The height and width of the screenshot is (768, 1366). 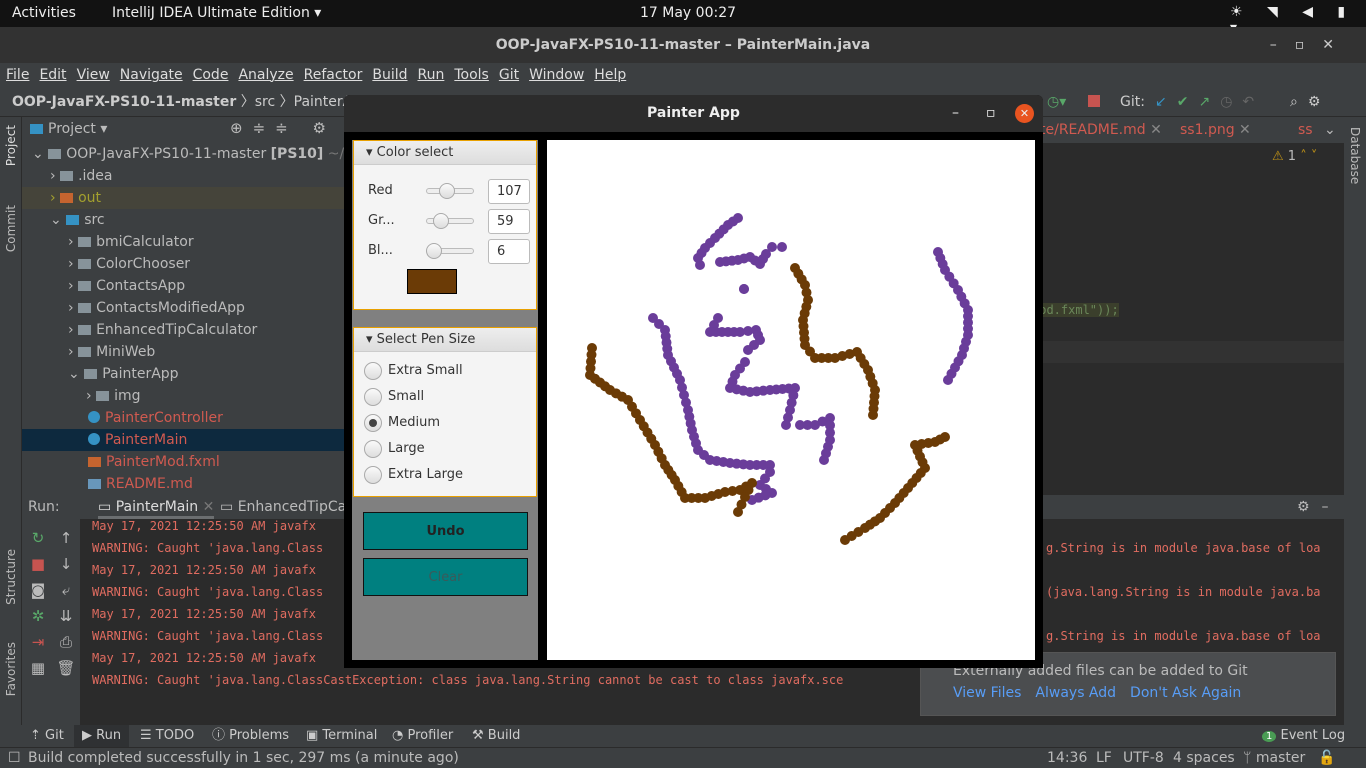 What do you see at coordinates (422, 736) in the screenshot?
I see `tool-tab-profiler: ◔ Profiler` at bounding box center [422, 736].